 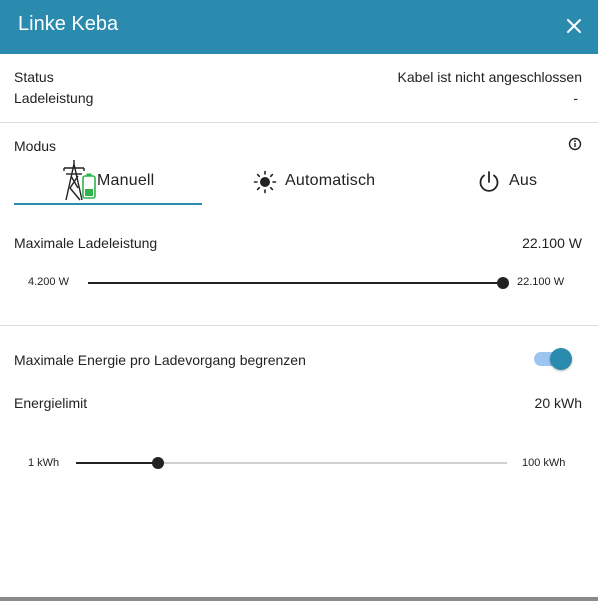 What do you see at coordinates (54, 98) in the screenshot?
I see `charging-power-label: Ladeleistung` at bounding box center [54, 98].